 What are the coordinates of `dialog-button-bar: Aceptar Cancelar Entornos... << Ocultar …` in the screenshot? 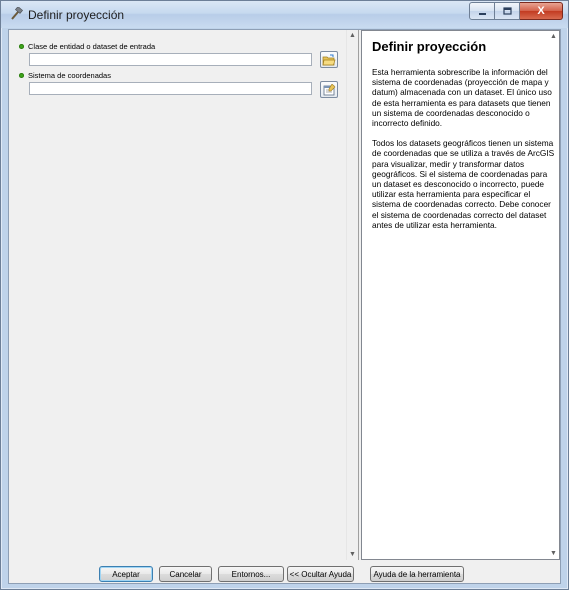 It's located at (284, 571).